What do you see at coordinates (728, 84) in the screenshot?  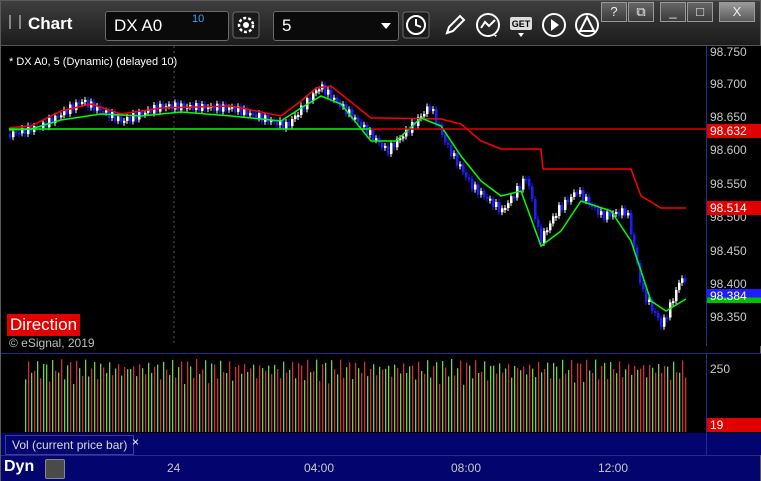 I see `price-tick: 98.700` at bounding box center [728, 84].